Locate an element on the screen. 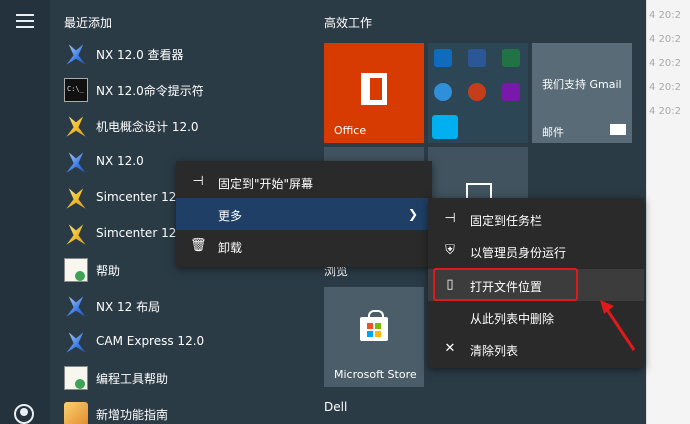 The image size is (690, 424). microsoft-store-tile: Microsoft Store is located at coordinates (374, 337).